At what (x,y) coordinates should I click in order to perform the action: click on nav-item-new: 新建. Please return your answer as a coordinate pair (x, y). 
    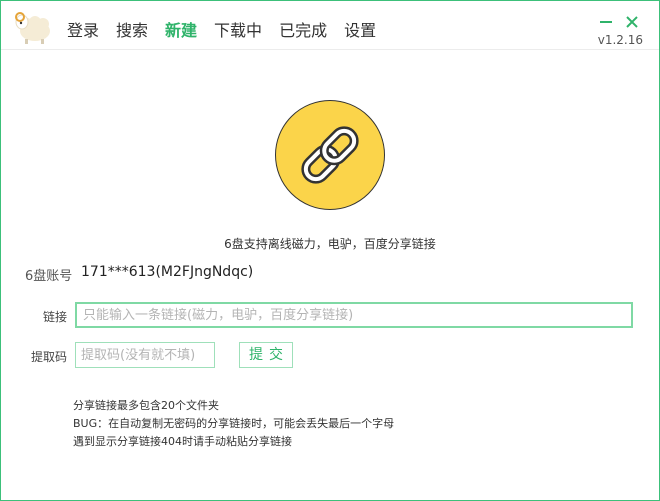
    Looking at the image, I should click on (181, 29).